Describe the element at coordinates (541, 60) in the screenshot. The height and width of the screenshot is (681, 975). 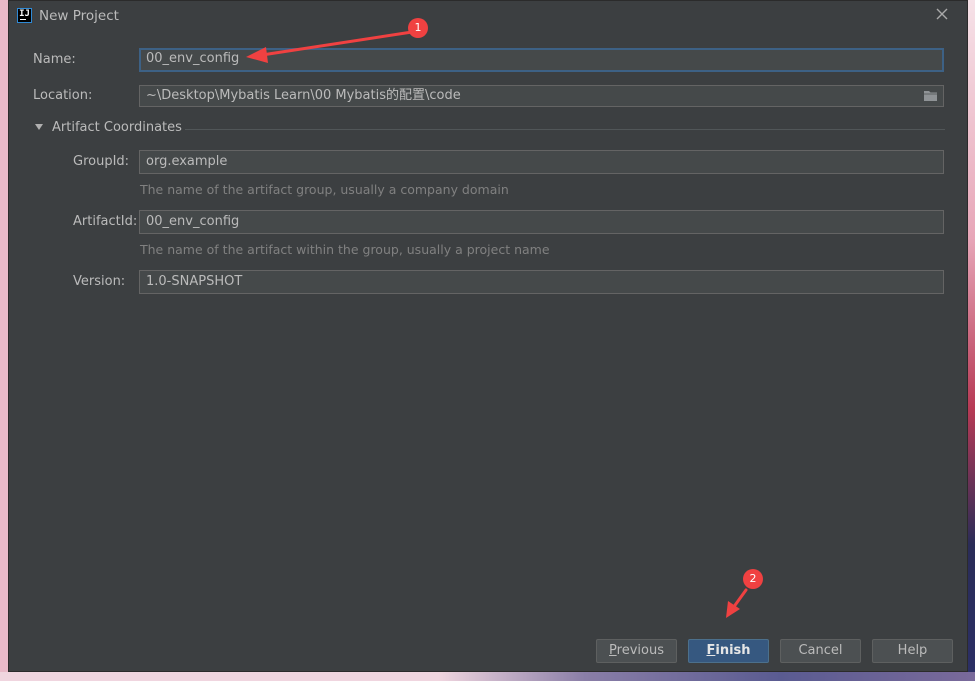
I see `name-field: 00_env_config` at that location.